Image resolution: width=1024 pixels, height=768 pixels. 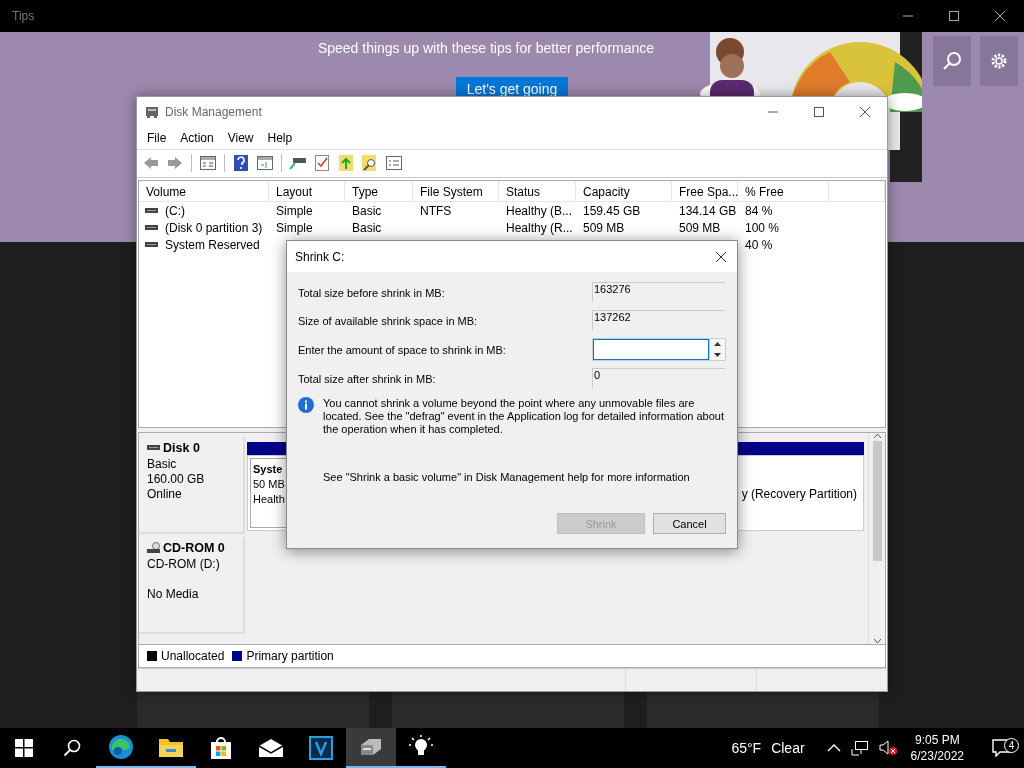 What do you see at coordinates (512, 86) in the screenshot?
I see `get-started-button: Let's get going` at bounding box center [512, 86].